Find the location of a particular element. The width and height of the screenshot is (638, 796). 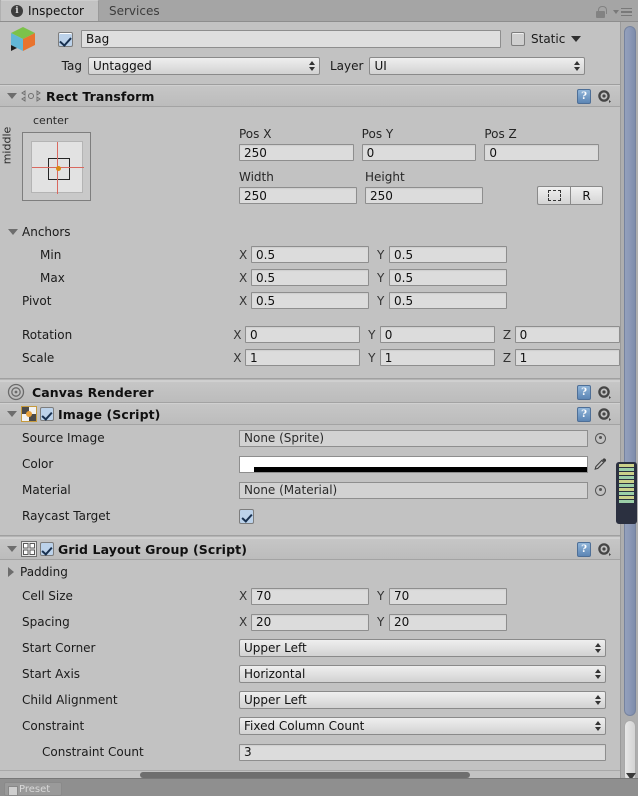

axis-y-label: Y is located at coordinates (372, 357).